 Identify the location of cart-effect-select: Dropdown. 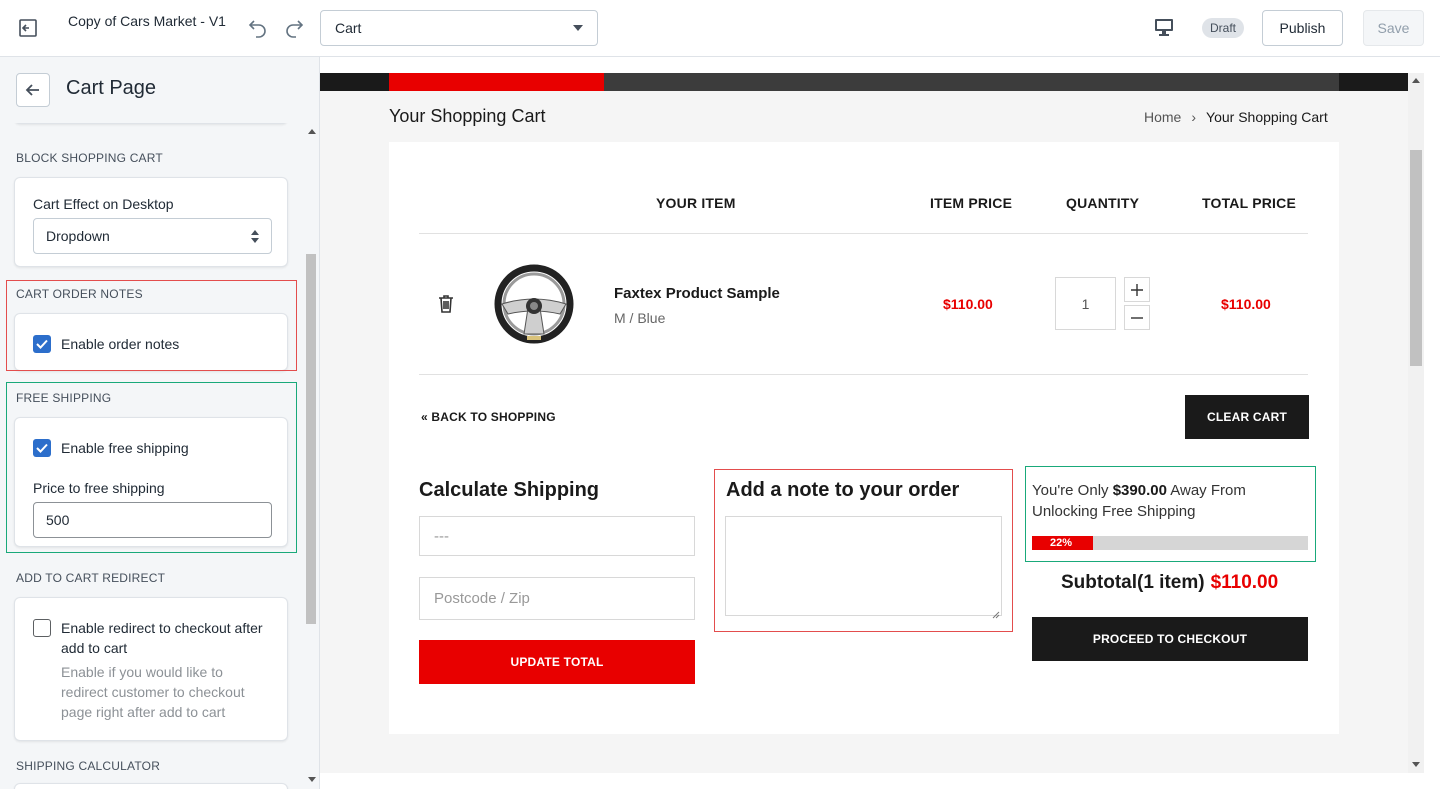
(152, 236).